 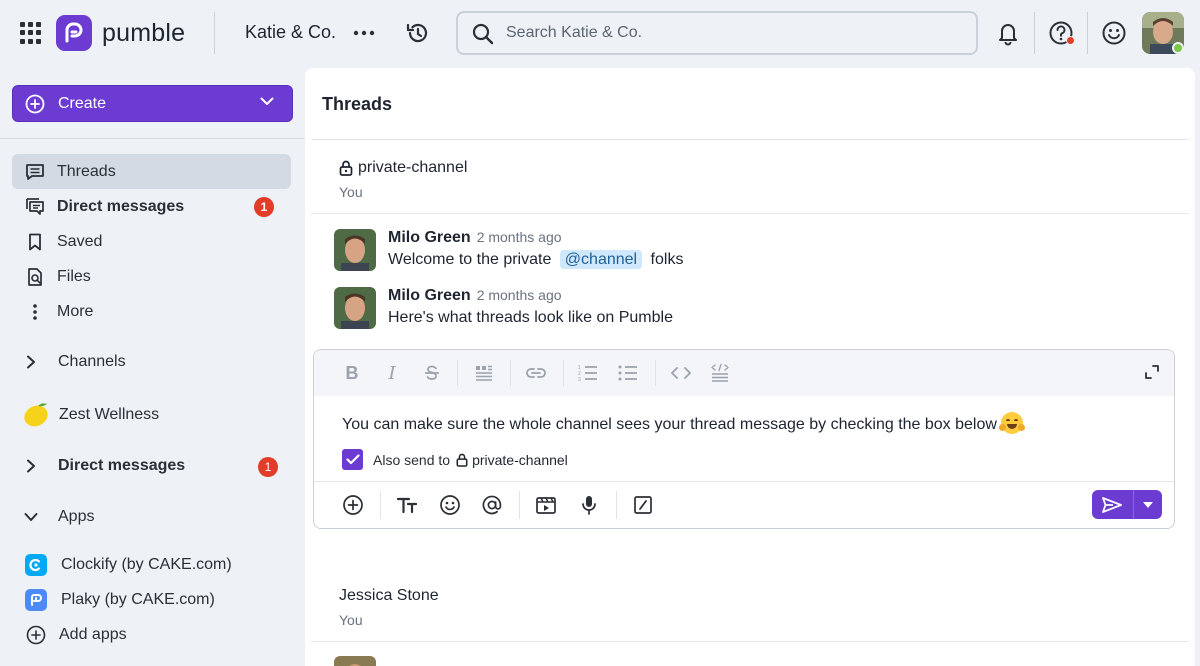 I want to click on text-format-icon, so click(x=407, y=505).